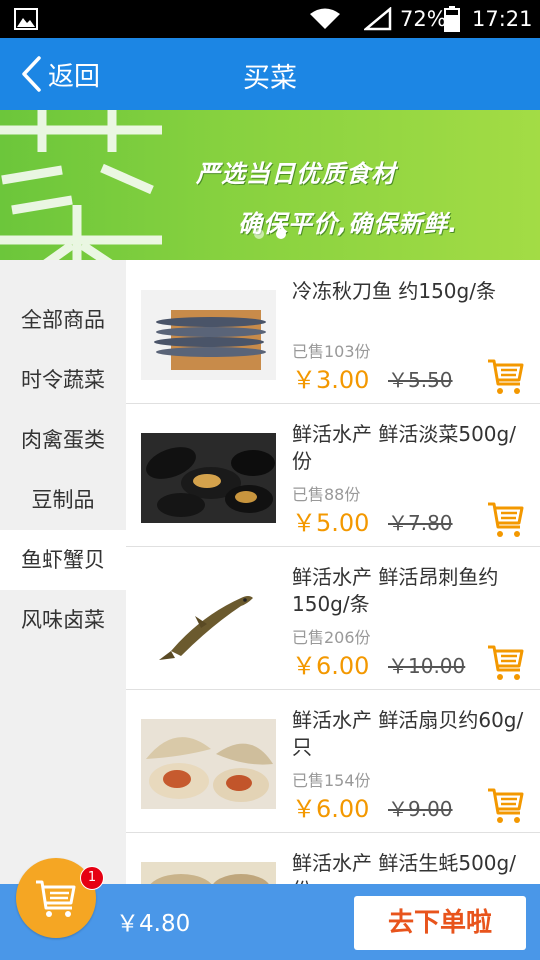 The height and width of the screenshot is (960, 540). Describe the element at coordinates (208, 335) in the screenshot. I see `saury-fish-image` at that location.